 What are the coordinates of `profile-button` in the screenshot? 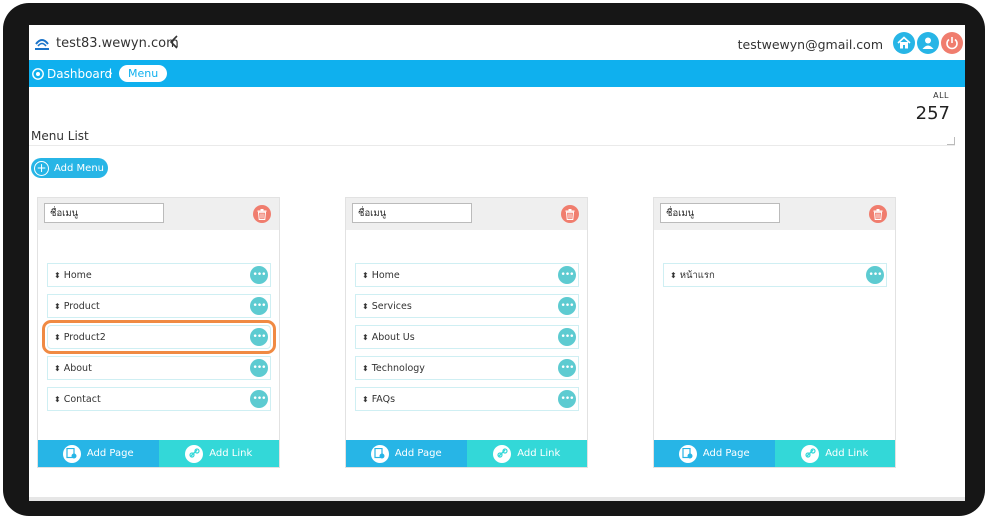 It's located at (928, 43).